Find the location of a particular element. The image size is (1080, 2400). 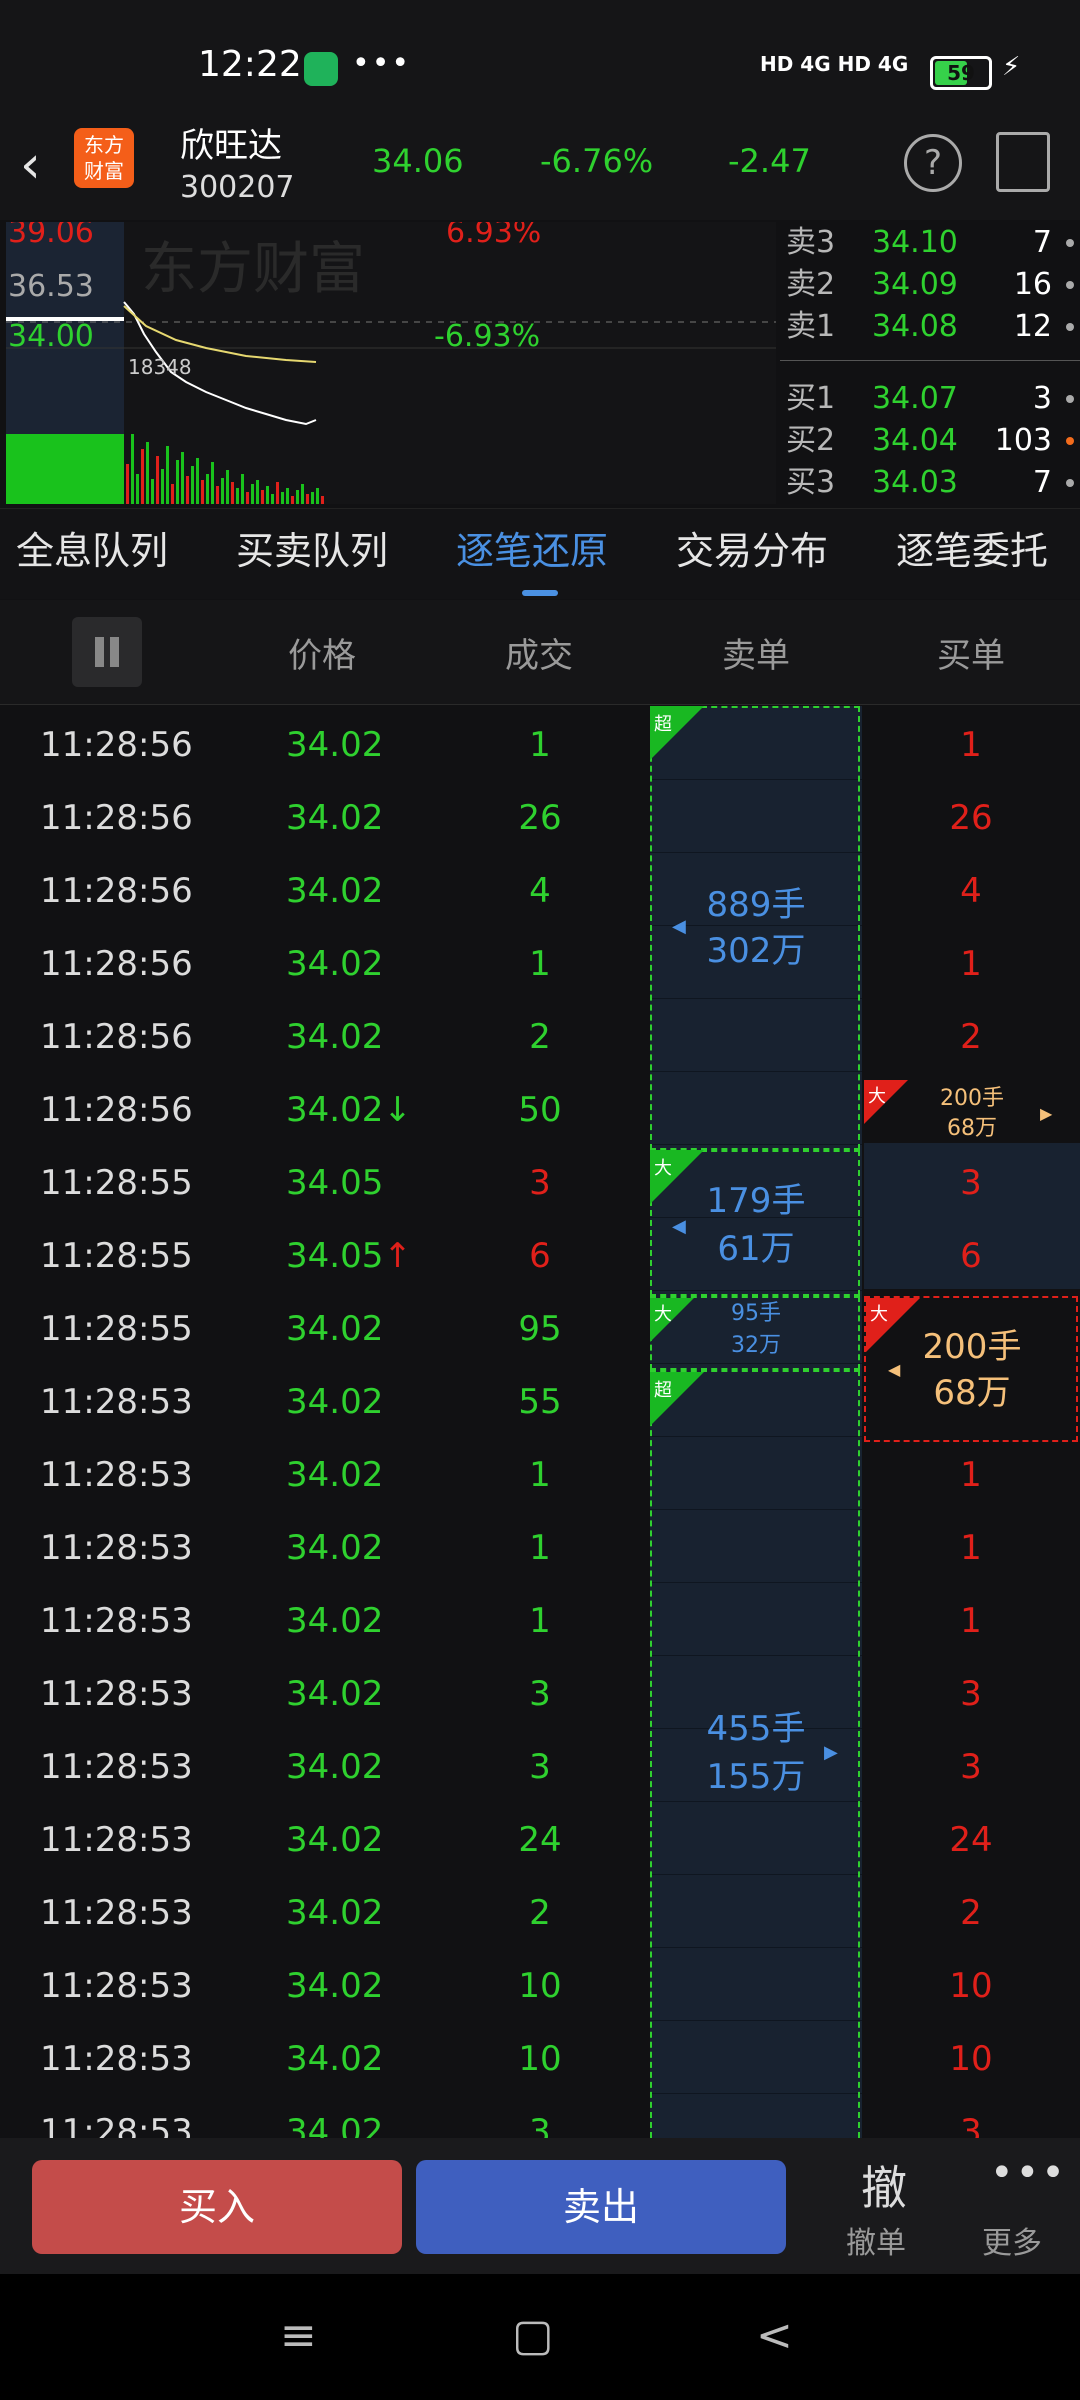

row-volume: 3 is located at coordinates (540, 1767).